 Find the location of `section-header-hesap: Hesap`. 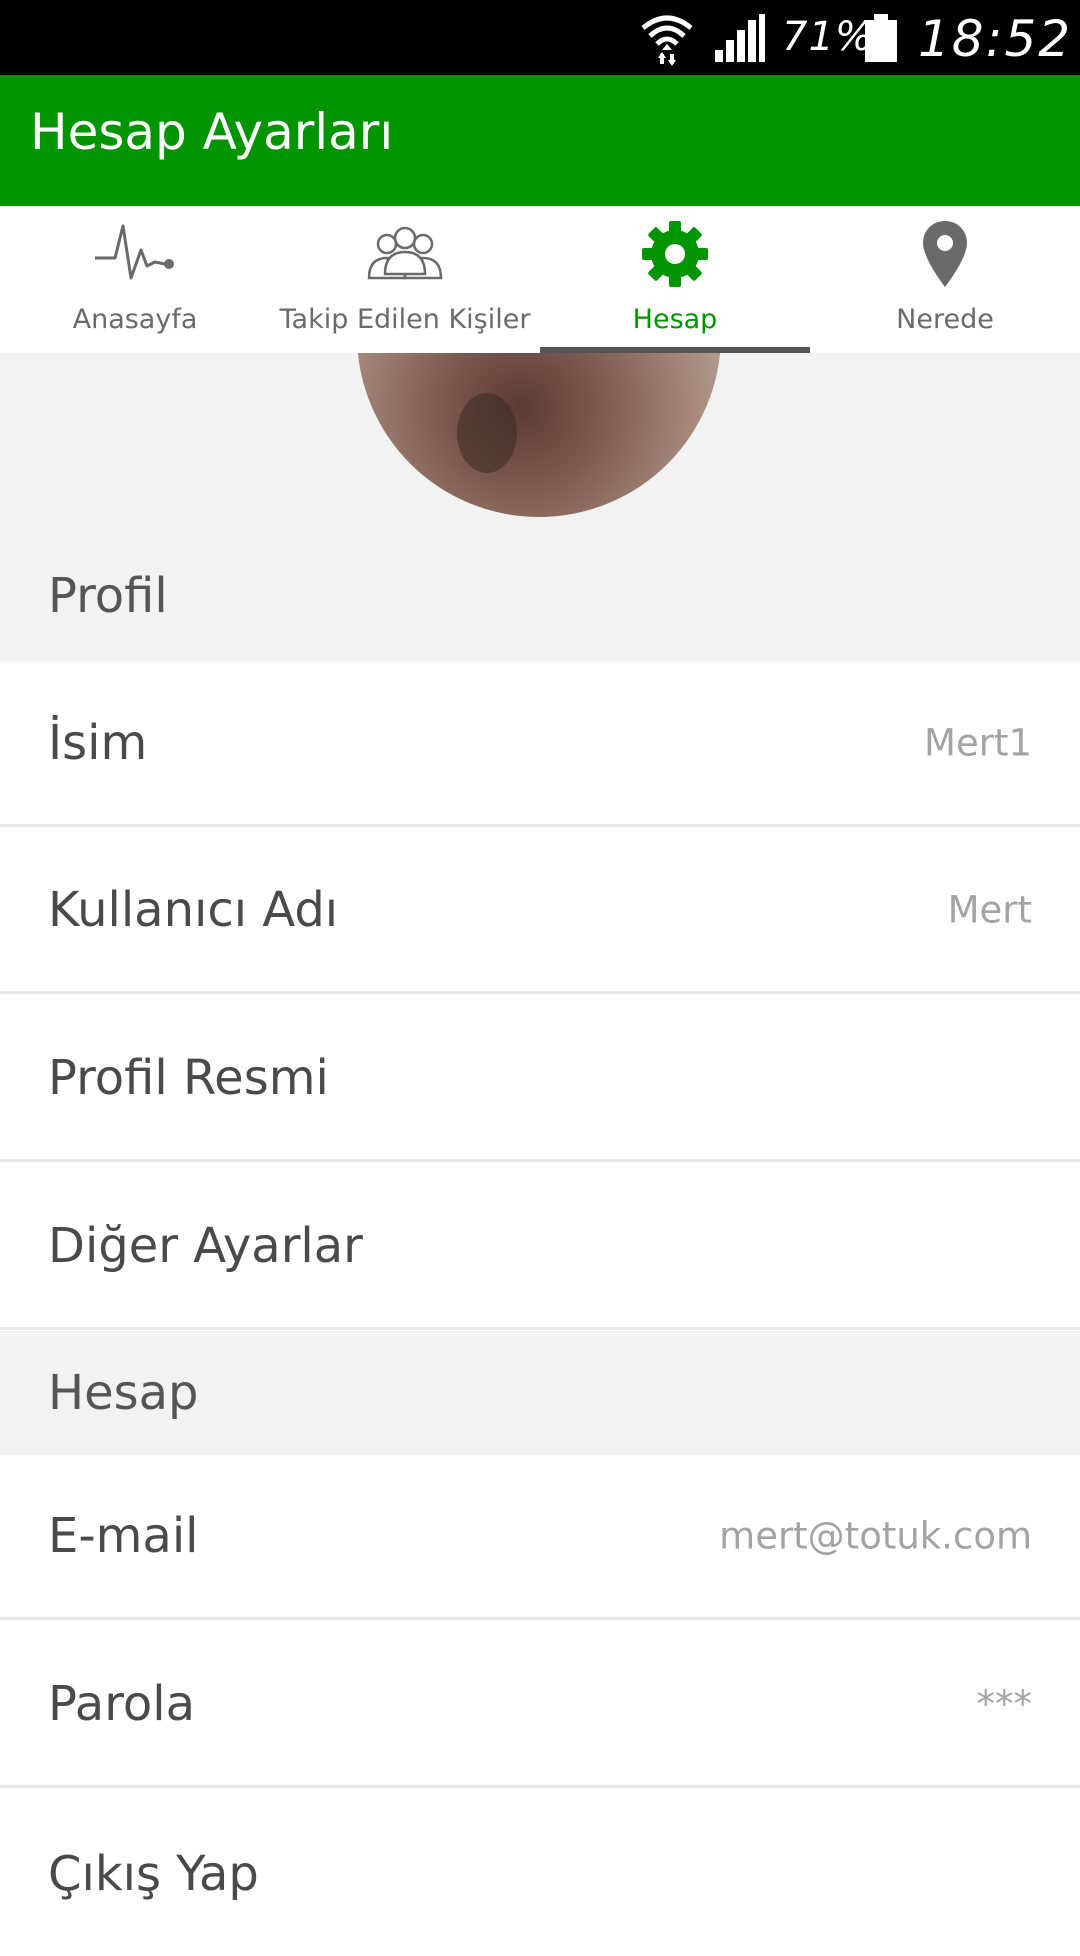

section-header-hesap: Hesap is located at coordinates (540, 1393).